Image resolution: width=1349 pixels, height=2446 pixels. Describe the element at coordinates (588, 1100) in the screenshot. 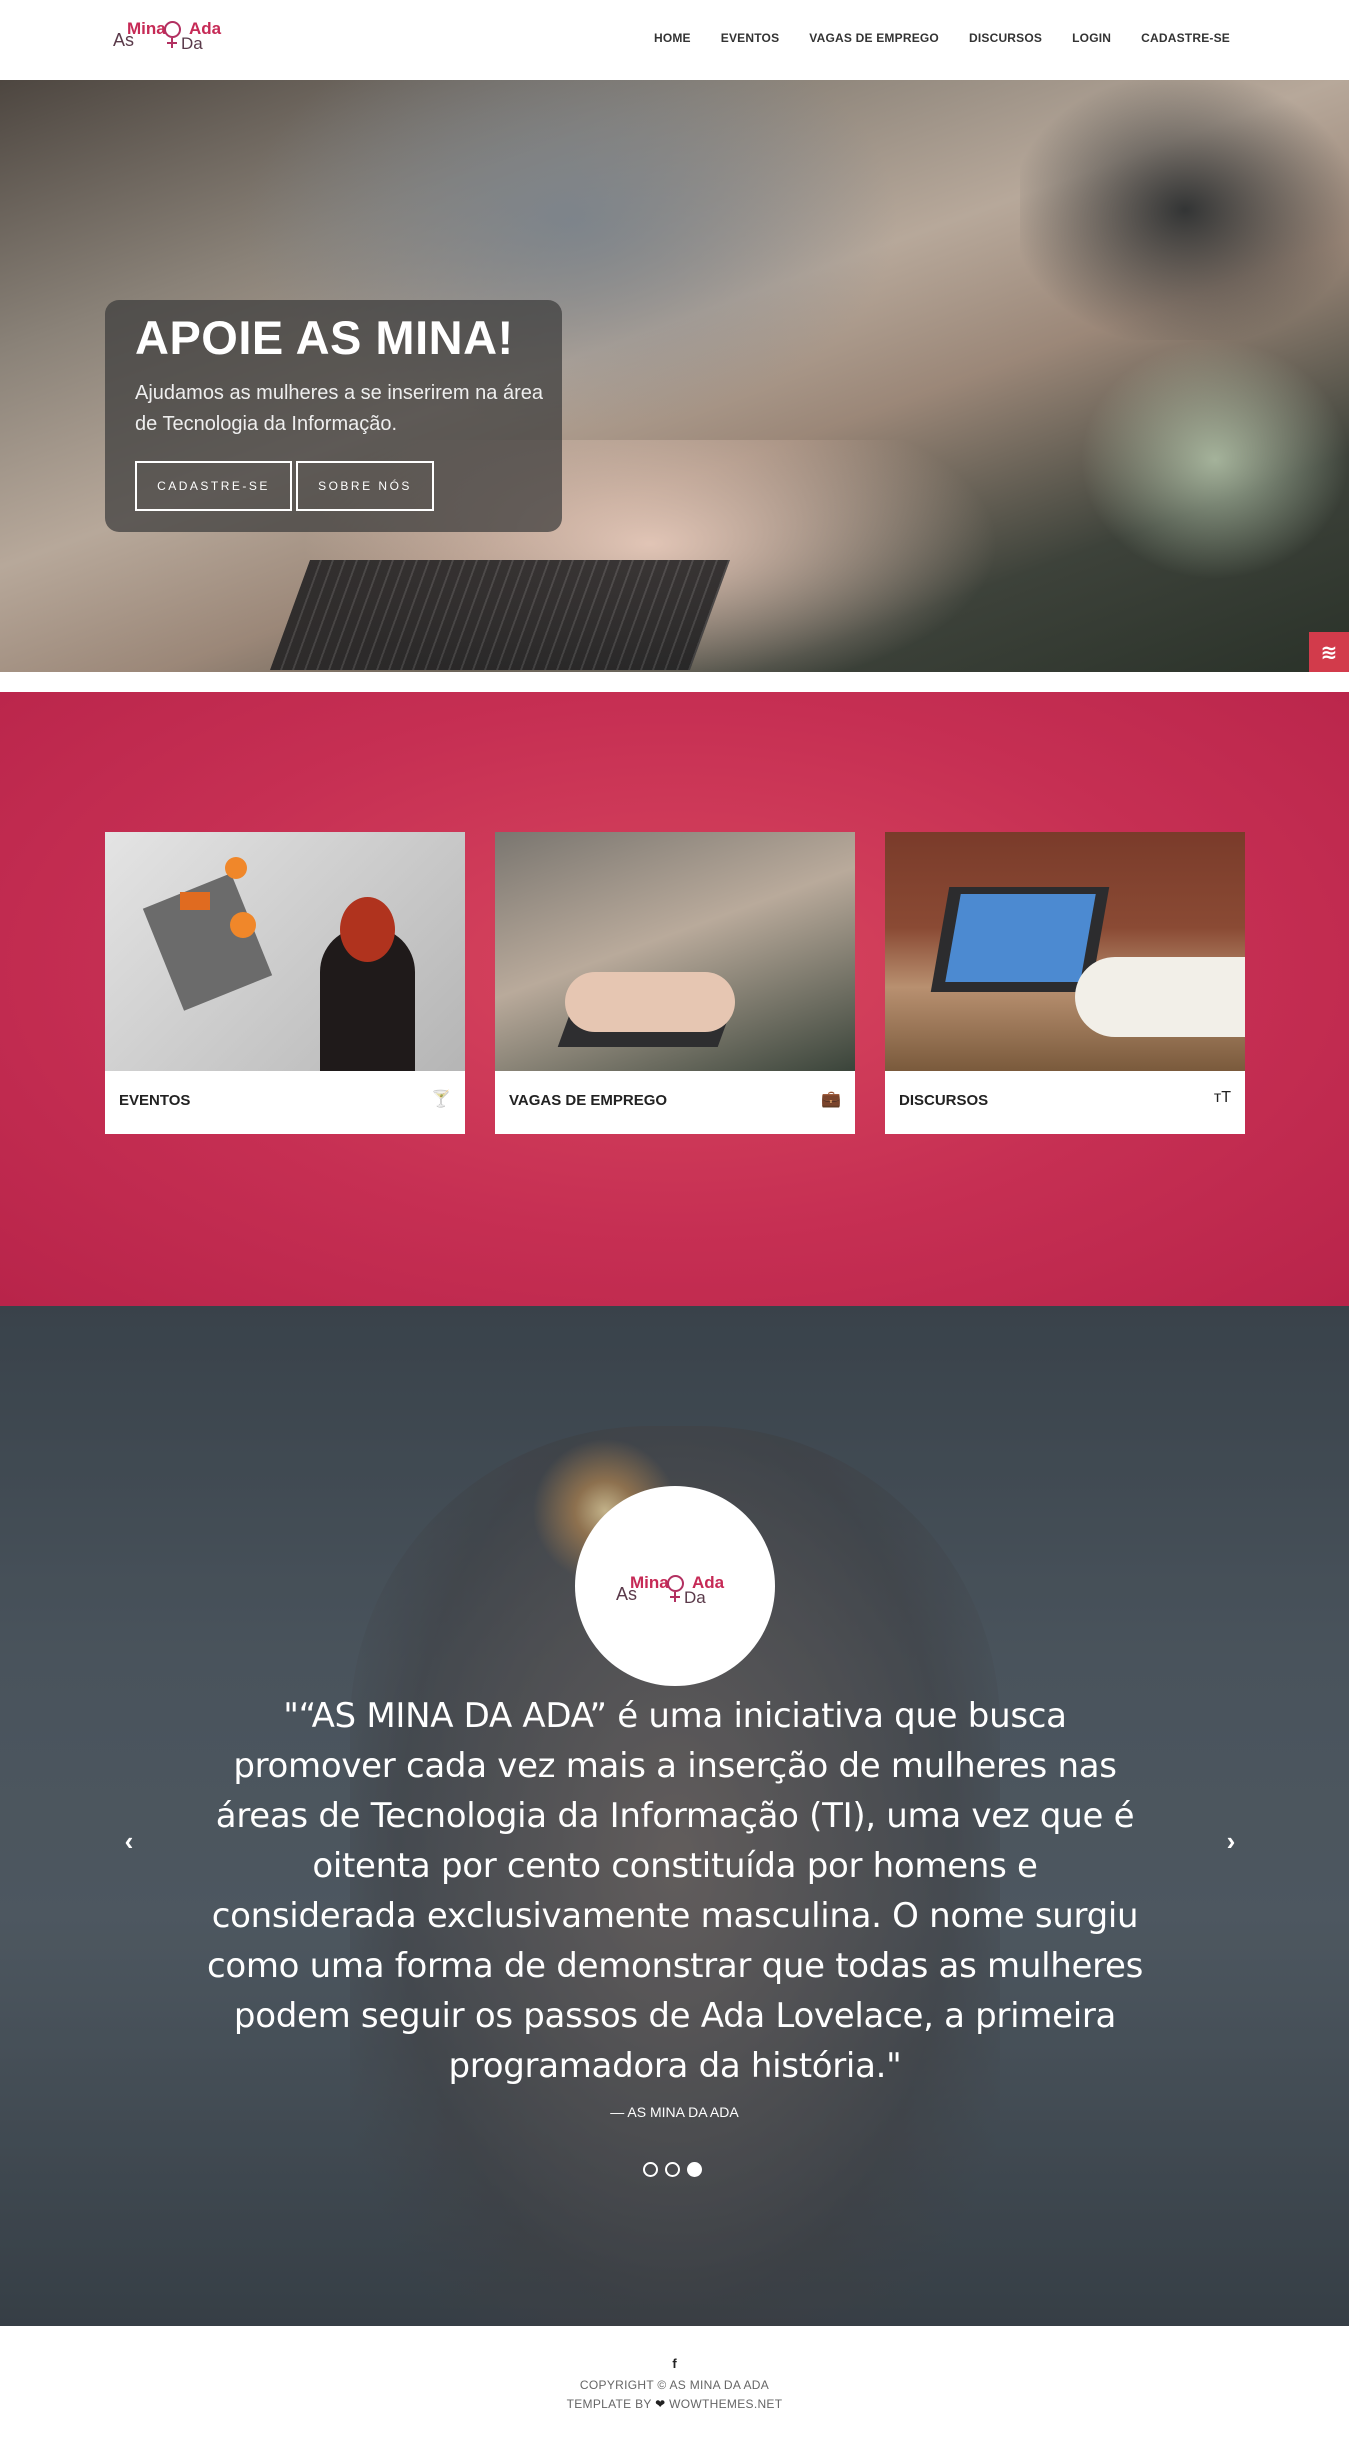

I see `card-label: VAGAS DE EMPREGO` at that location.